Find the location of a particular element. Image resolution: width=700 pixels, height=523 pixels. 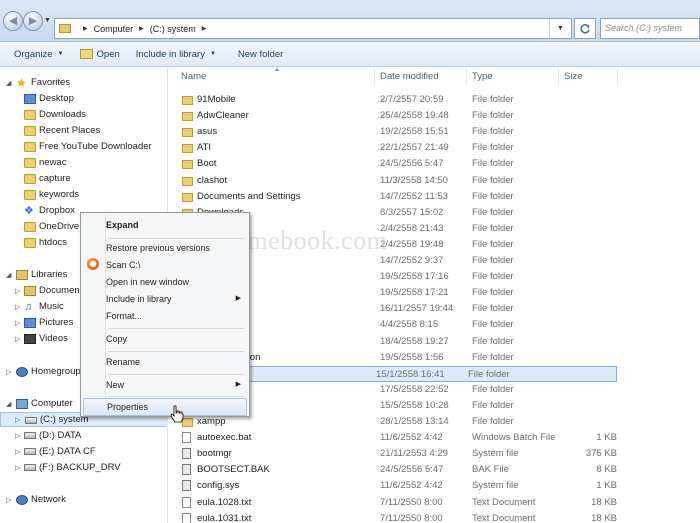

nav-drive-d: ▷ (D:) DATA is located at coordinates (83, 435).